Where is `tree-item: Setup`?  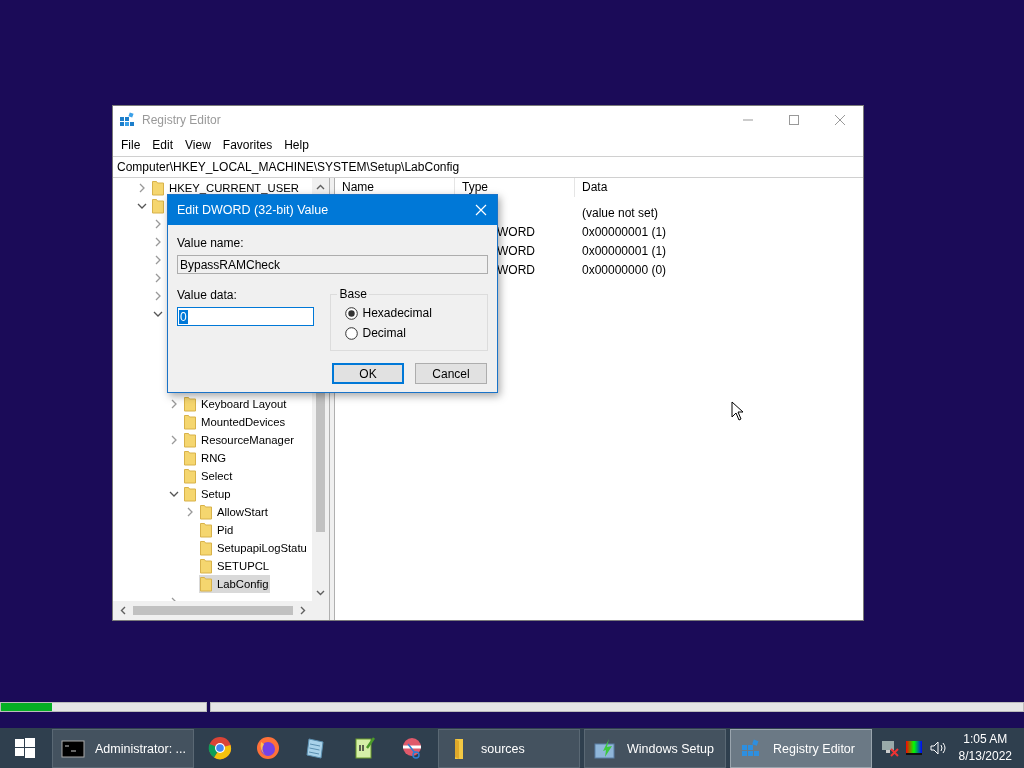 tree-item: Setup is located at coordinates (216, 494).